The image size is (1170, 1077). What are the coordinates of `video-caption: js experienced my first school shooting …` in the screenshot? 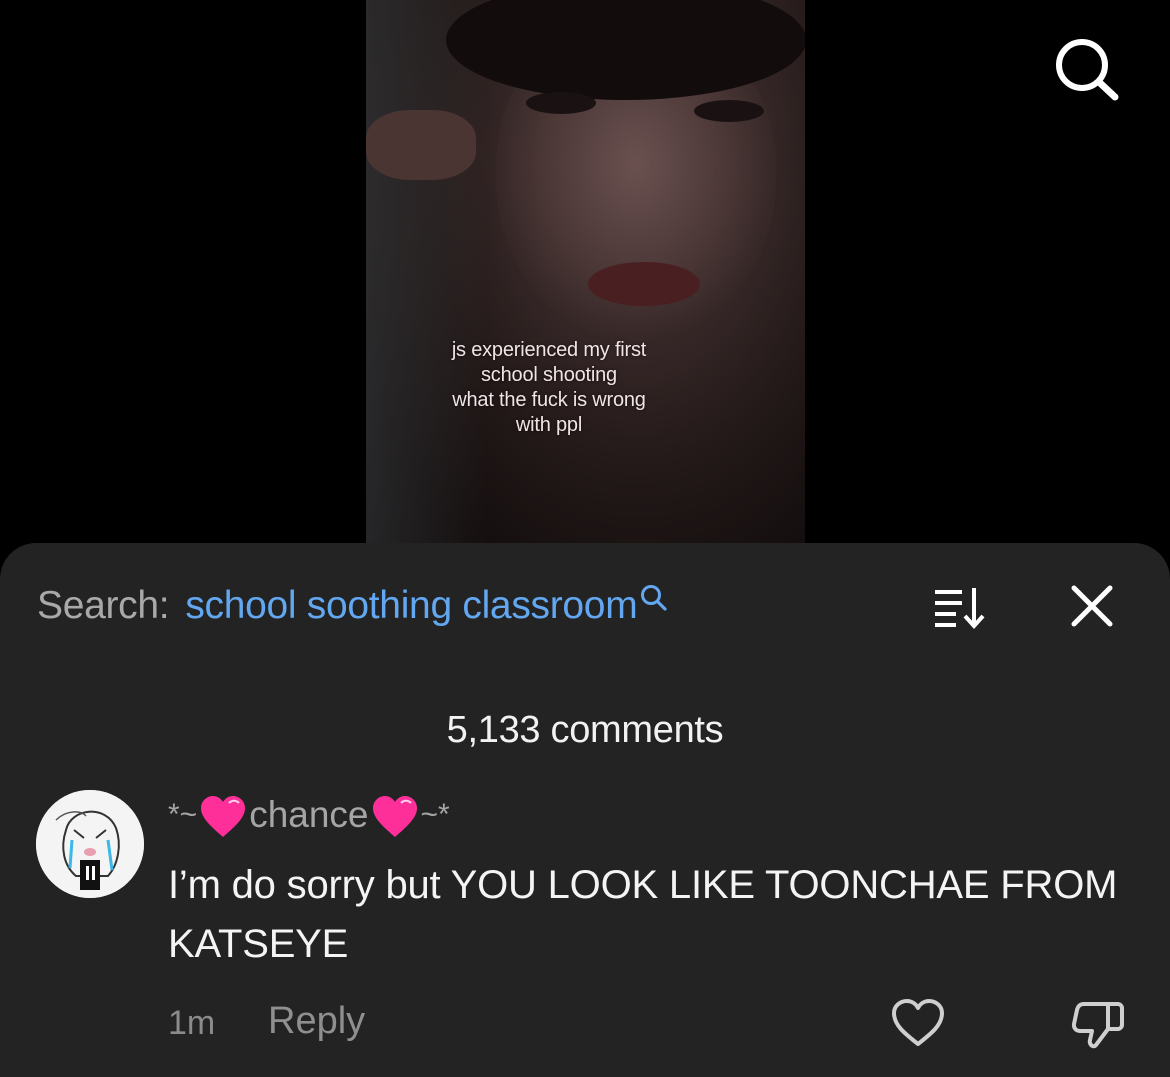 It's located at (549, 388).